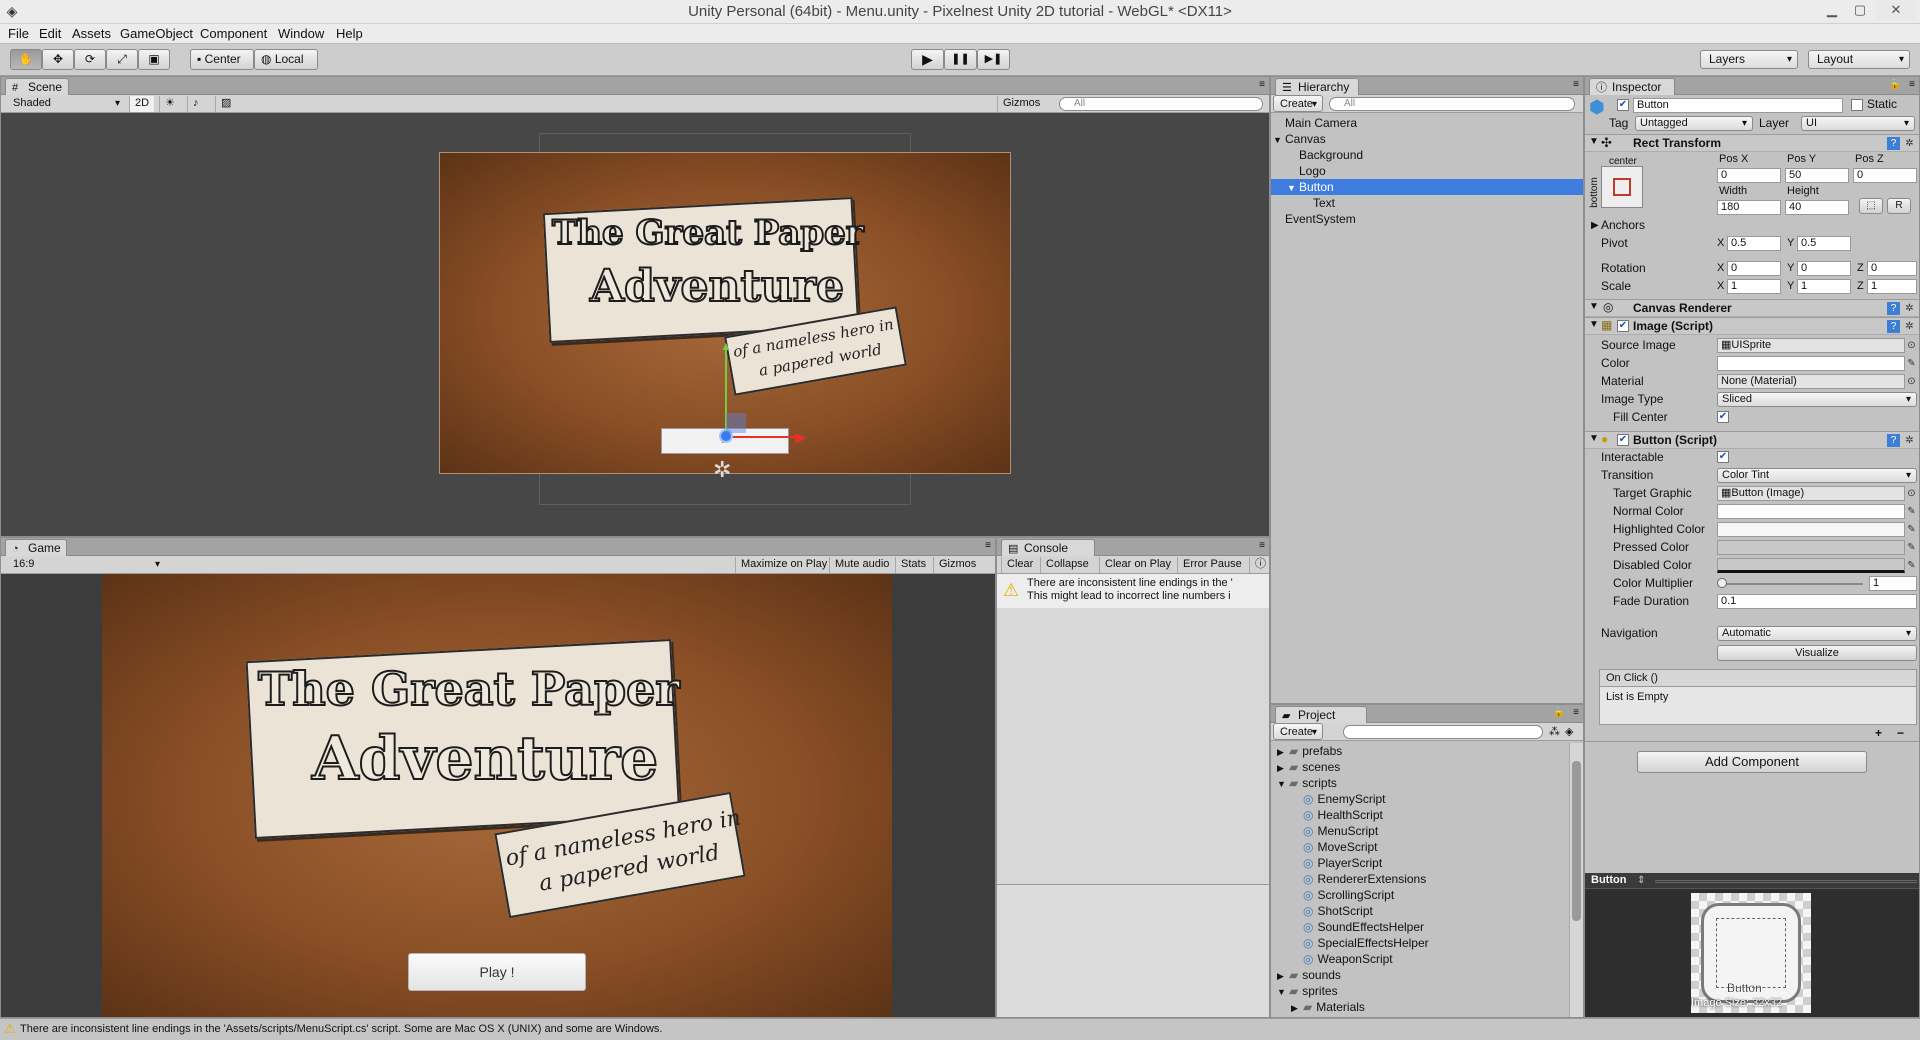  Describe the element at coordinates (1817, 399) in the screenshot. I see `image-type-dropdown: Sliced` at that location.